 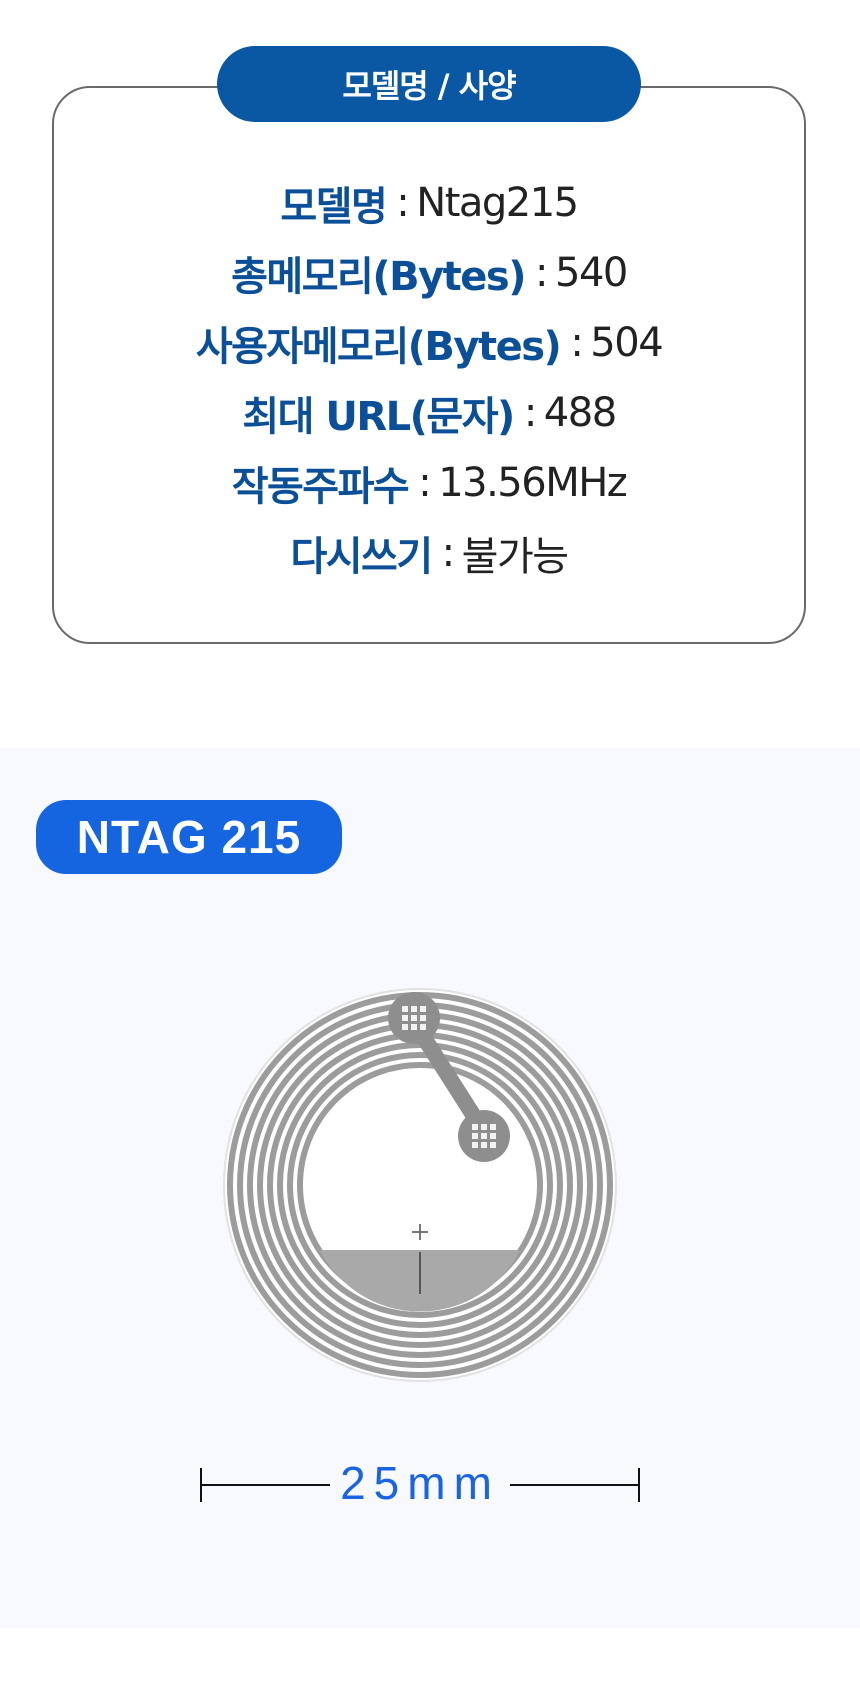 I want to click on spec-label: 다시쓰기, so click(x=361, y=557).